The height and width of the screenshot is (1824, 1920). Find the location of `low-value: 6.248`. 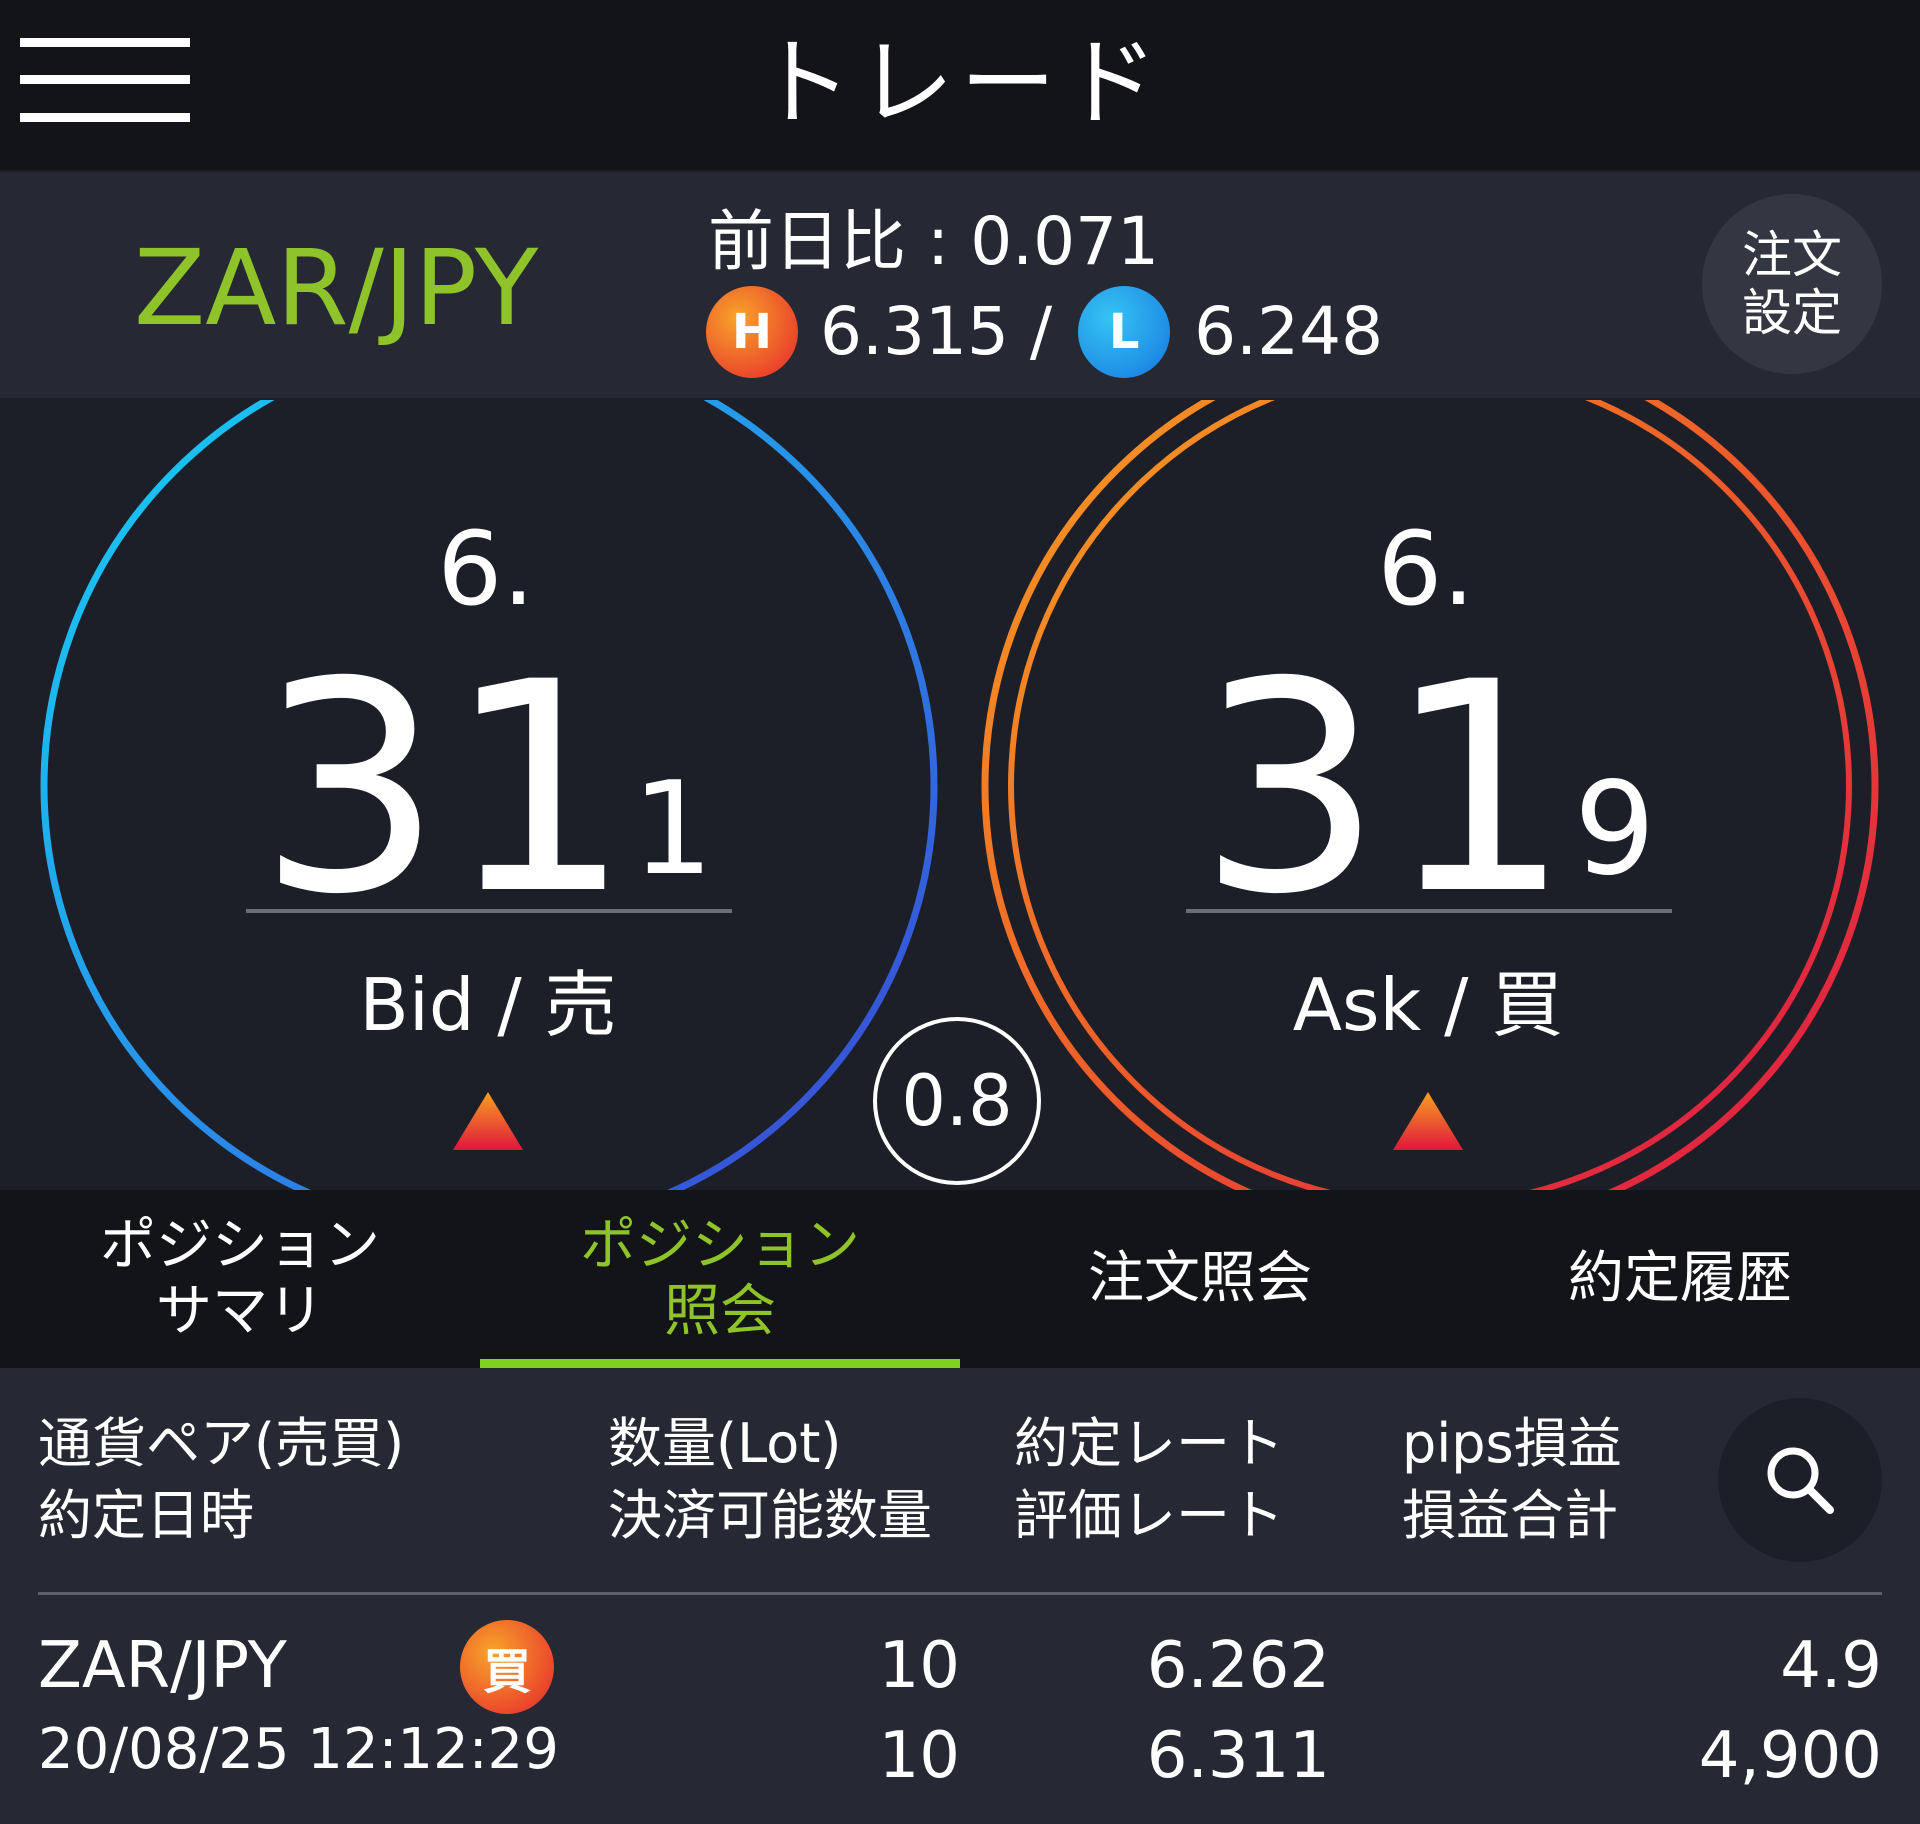

low-value: 6.248 is located at coordinates (1289, 331).